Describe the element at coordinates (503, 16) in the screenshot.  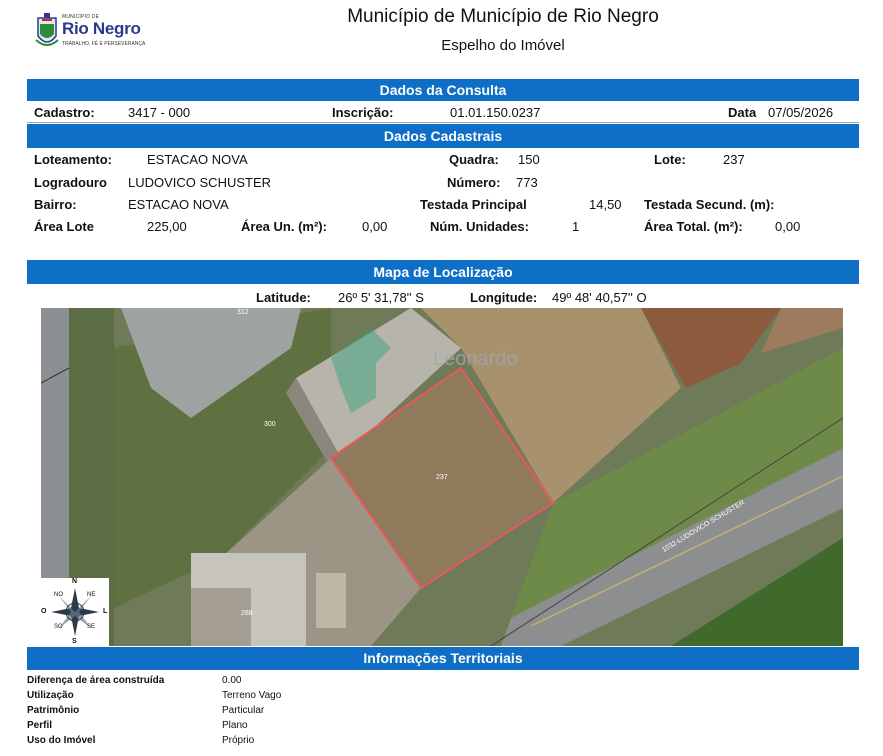
I see `page-title: Município de Município de Rio Negro` at that location.